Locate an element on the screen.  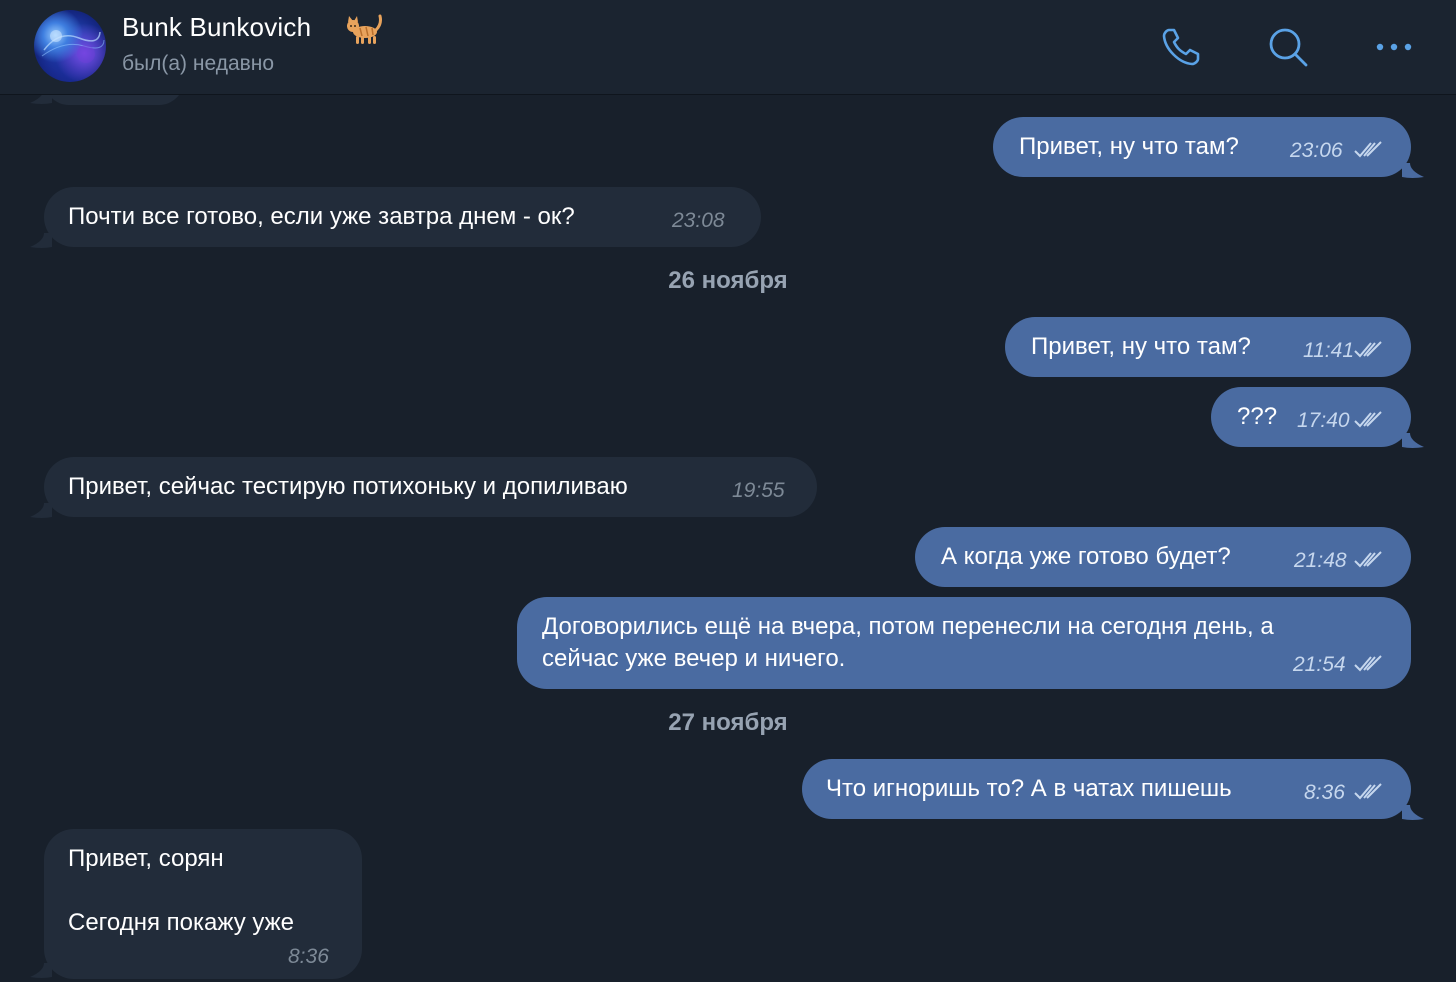
message-bubble-outgoing: Привет, ну что там? 11:41 is located at coordinates (1208, 347).